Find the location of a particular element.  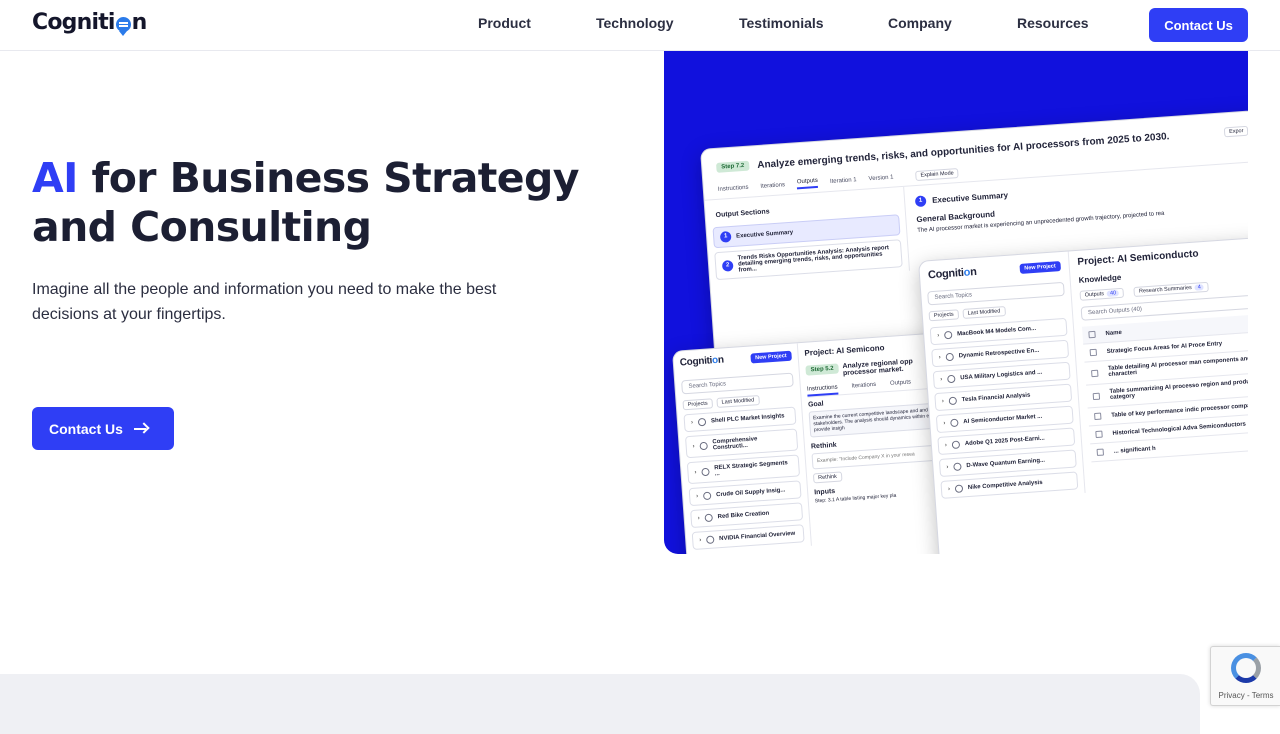

arrow-right-icon is located at coordinates (141, 429).